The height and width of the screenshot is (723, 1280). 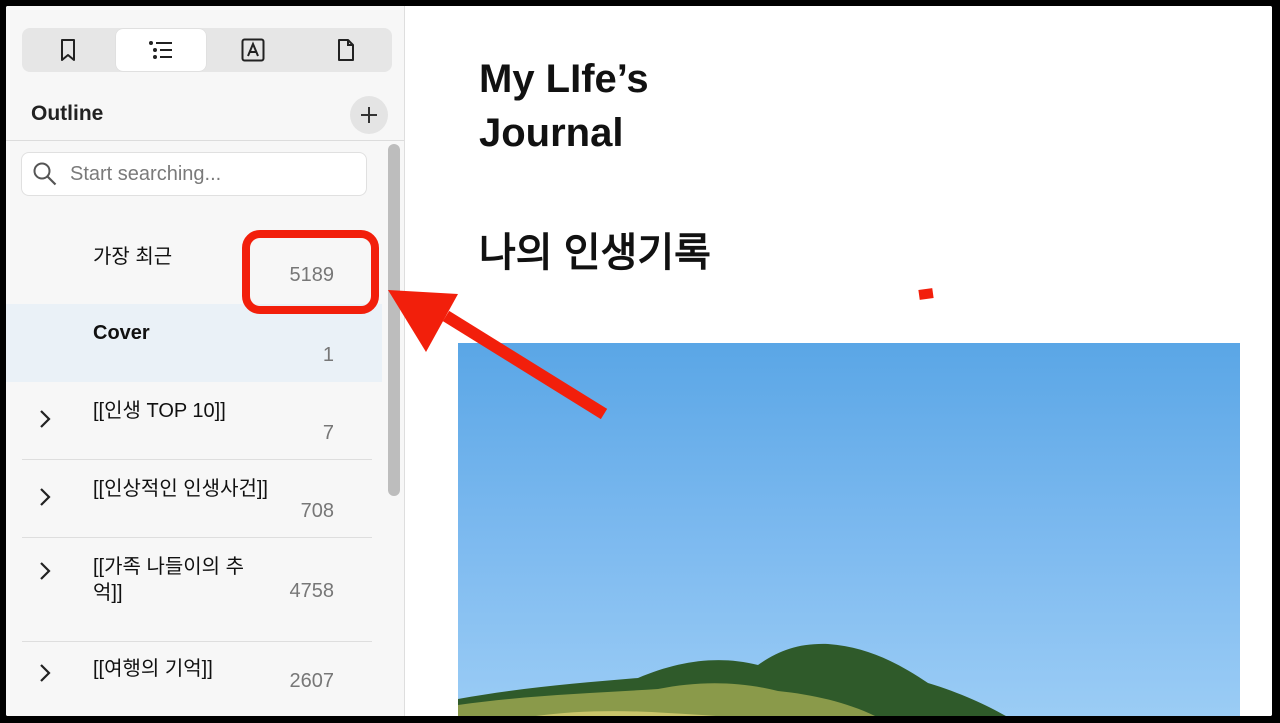 I want to click on tab-text-boxes, so click(x=253, y=50).